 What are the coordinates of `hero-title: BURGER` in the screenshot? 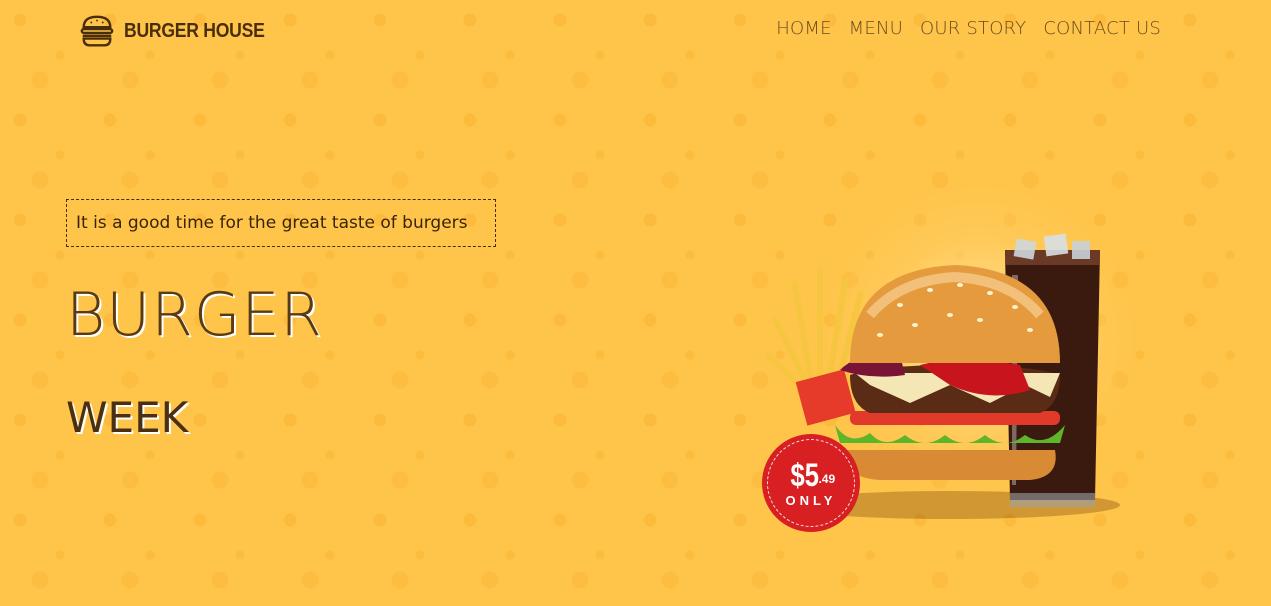 It's located at (194, 315).